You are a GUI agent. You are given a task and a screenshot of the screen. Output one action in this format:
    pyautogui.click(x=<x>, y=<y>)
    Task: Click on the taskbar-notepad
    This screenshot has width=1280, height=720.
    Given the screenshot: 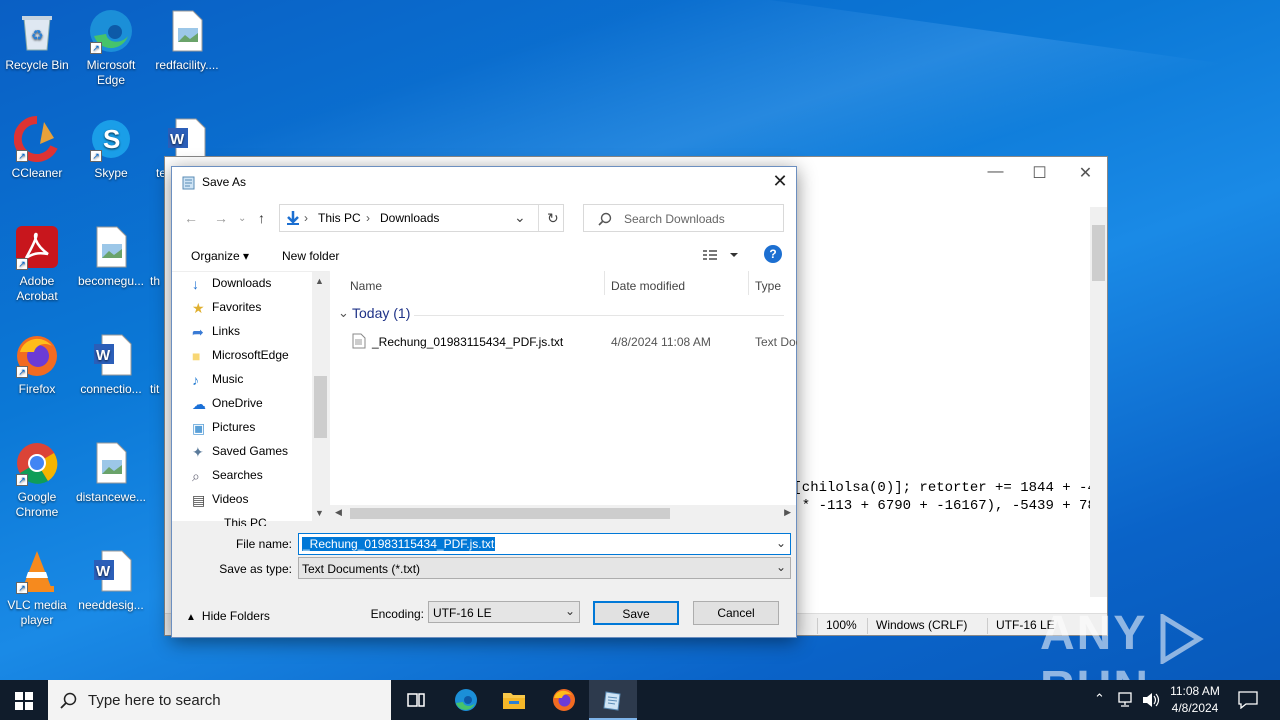 What is the action you would take?
    pyautogui.click(x=613, y=700)
    